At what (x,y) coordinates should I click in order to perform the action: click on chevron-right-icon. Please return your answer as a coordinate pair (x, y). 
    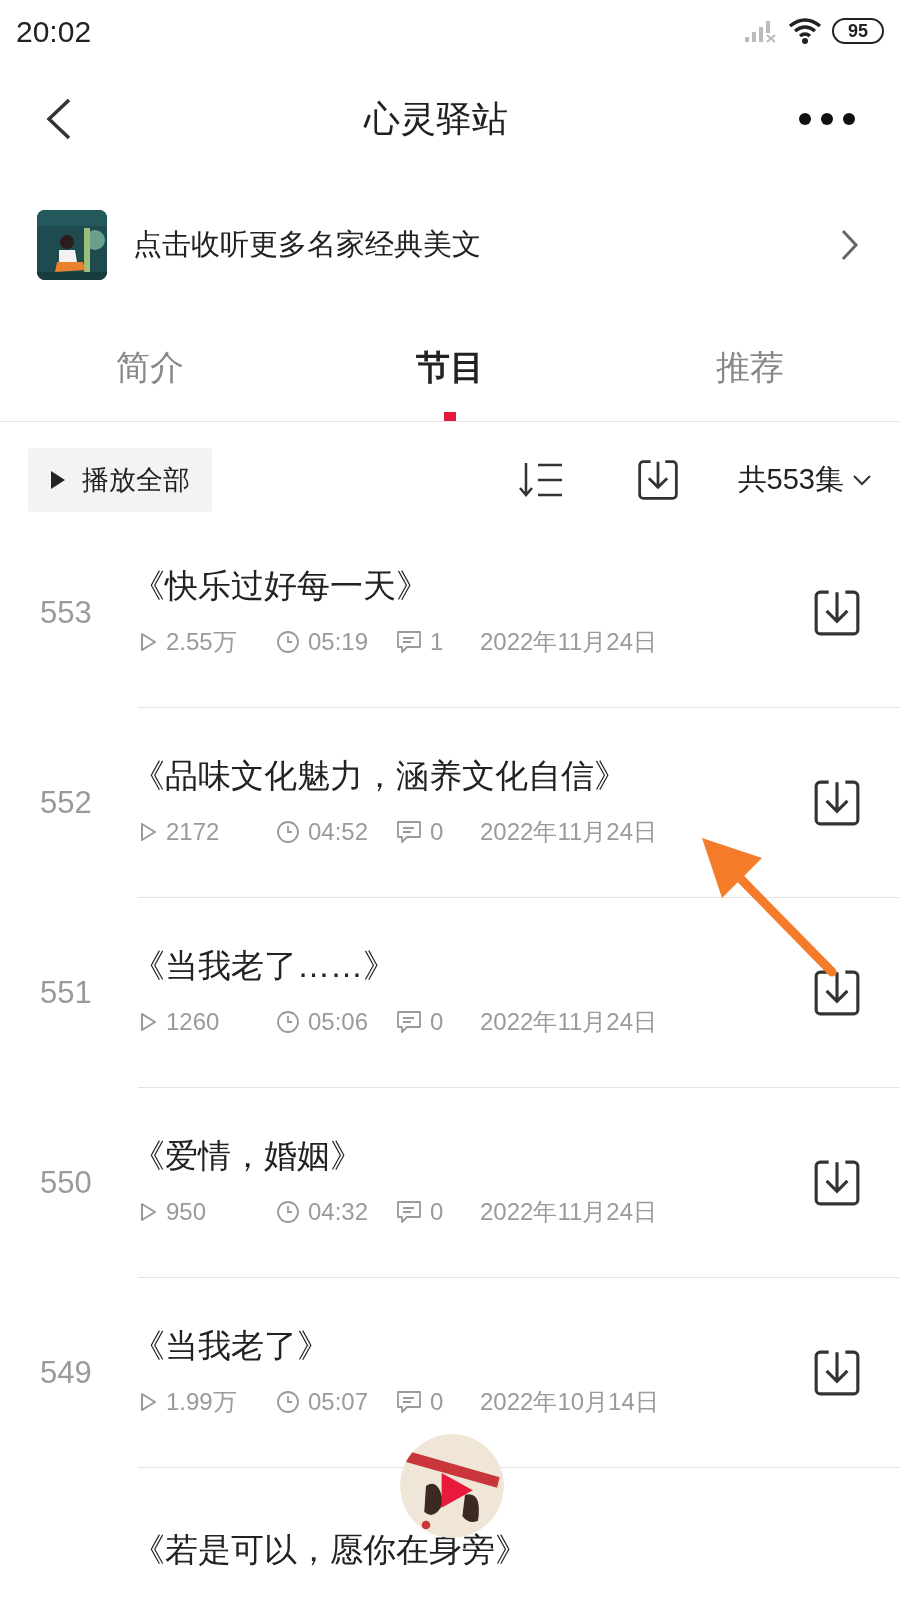
    Looking at the image, I should click on (850, 245).